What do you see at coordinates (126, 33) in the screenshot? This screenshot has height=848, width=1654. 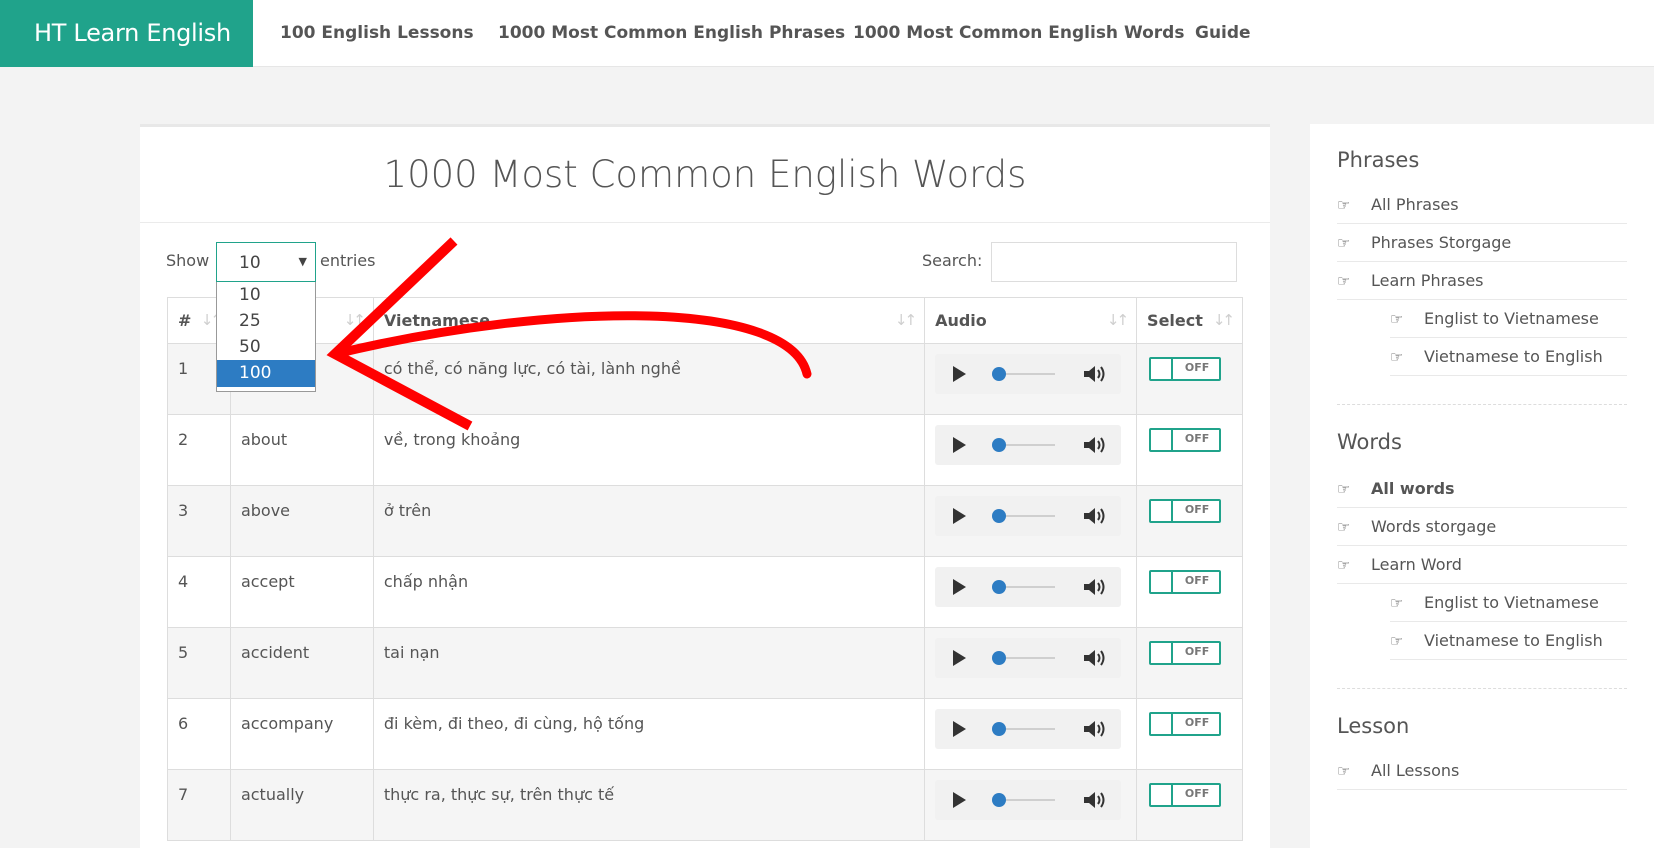 I see `brand-logo: HT Learn English` at bounding box center [126, 33].